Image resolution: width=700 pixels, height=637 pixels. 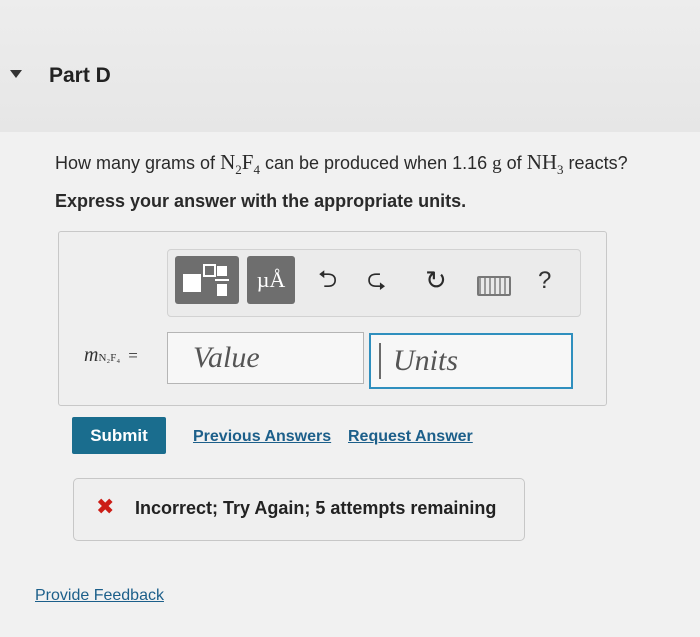 I want to click on units-input: Units, so click(x=471, y=361).